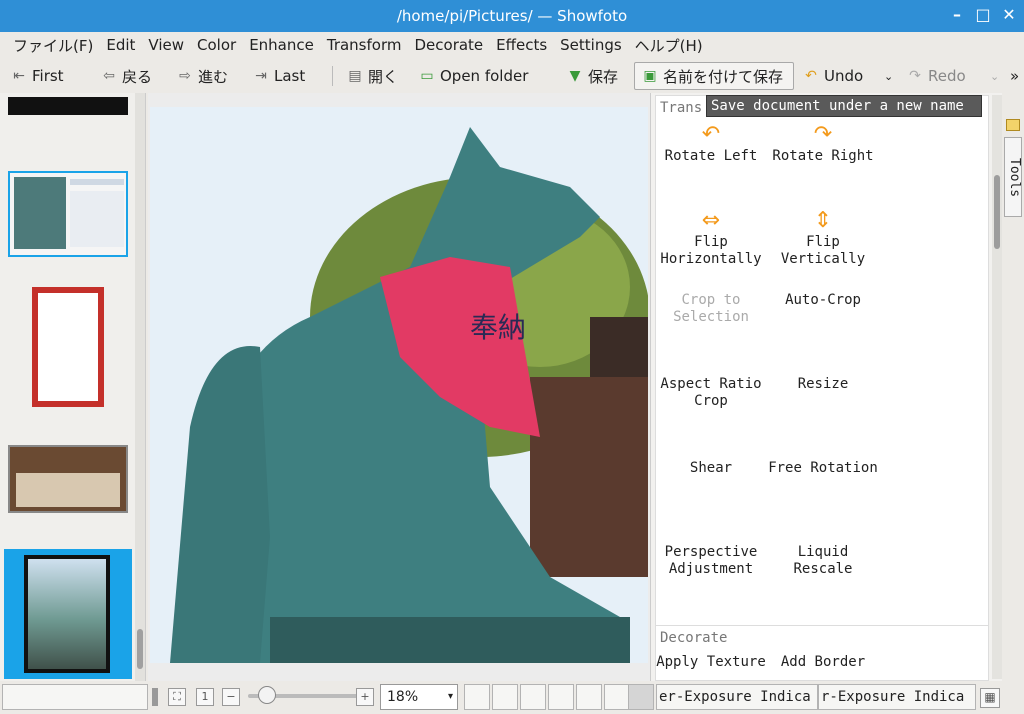 The height and width of the screenshot is (714, 1024). I want to click on window-title: /home/pi/Pictures/ — Showfoto, so click(512, 16).